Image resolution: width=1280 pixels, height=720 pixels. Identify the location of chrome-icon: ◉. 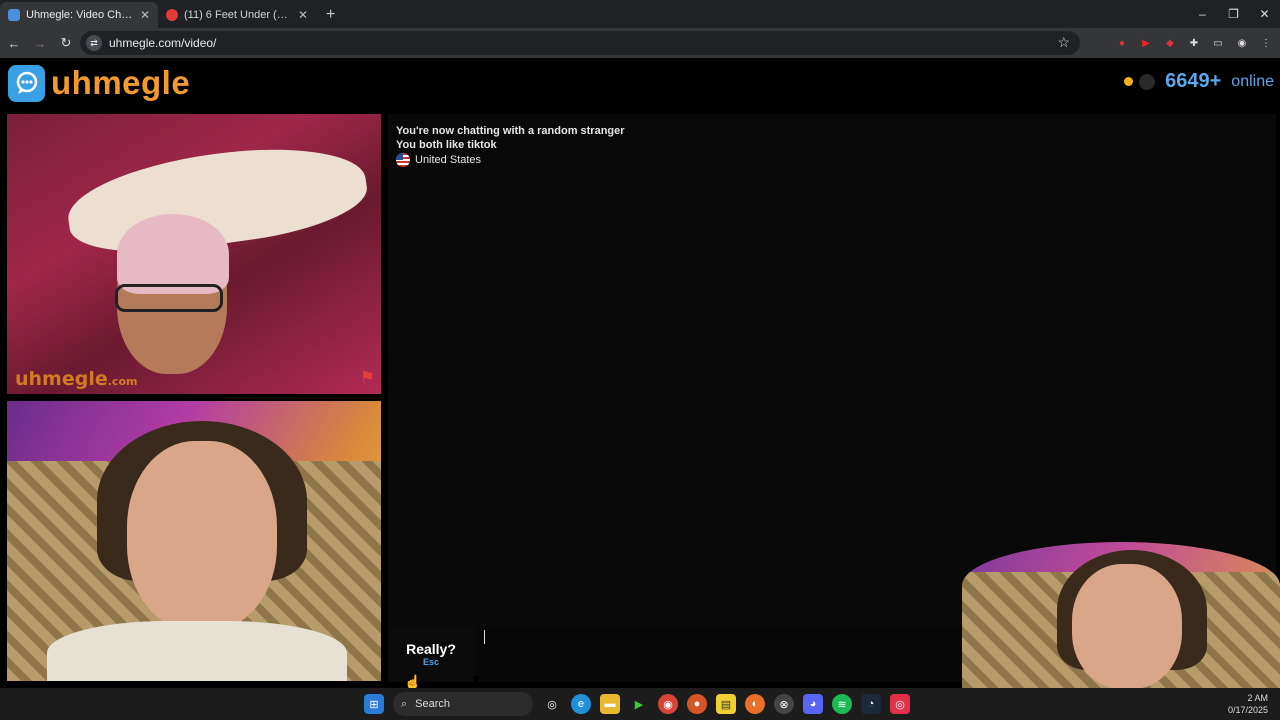
(668, 704).